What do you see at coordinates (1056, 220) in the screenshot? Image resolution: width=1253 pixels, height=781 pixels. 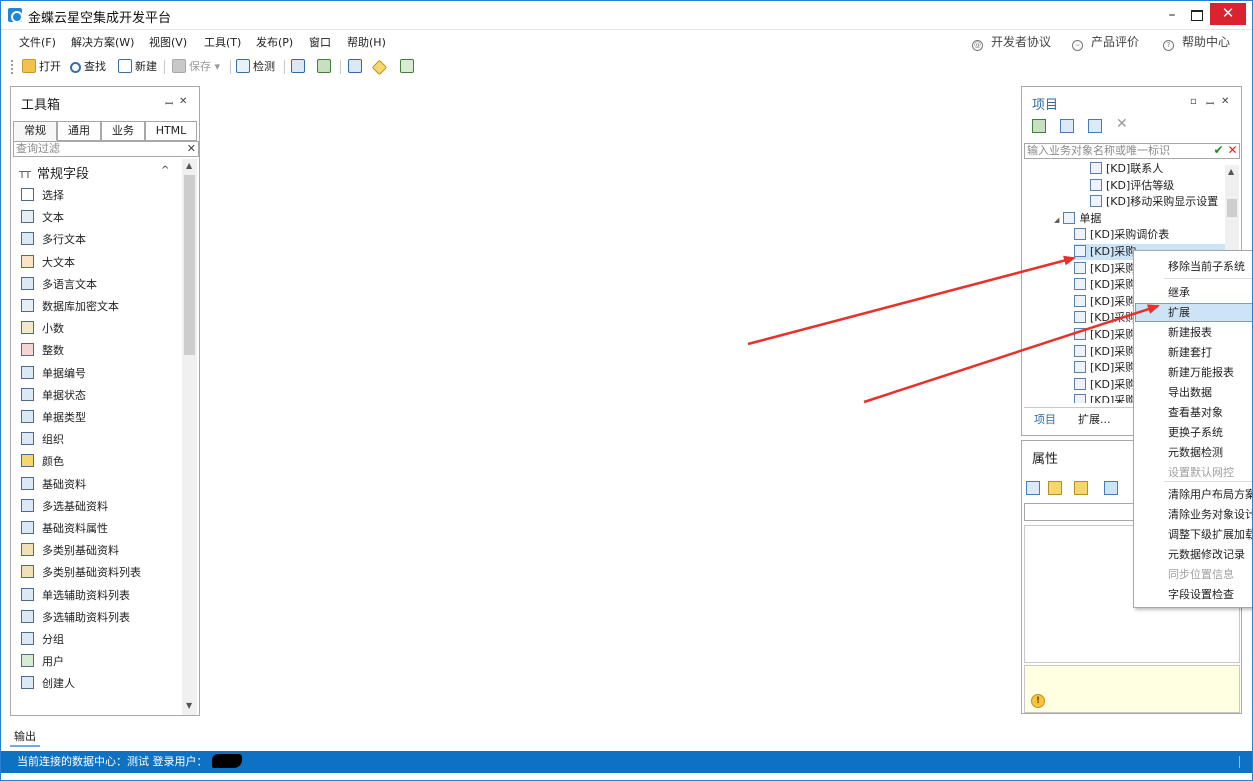 I see `expand-toggle-icon: ◢` at bounding box center [1056, 220].